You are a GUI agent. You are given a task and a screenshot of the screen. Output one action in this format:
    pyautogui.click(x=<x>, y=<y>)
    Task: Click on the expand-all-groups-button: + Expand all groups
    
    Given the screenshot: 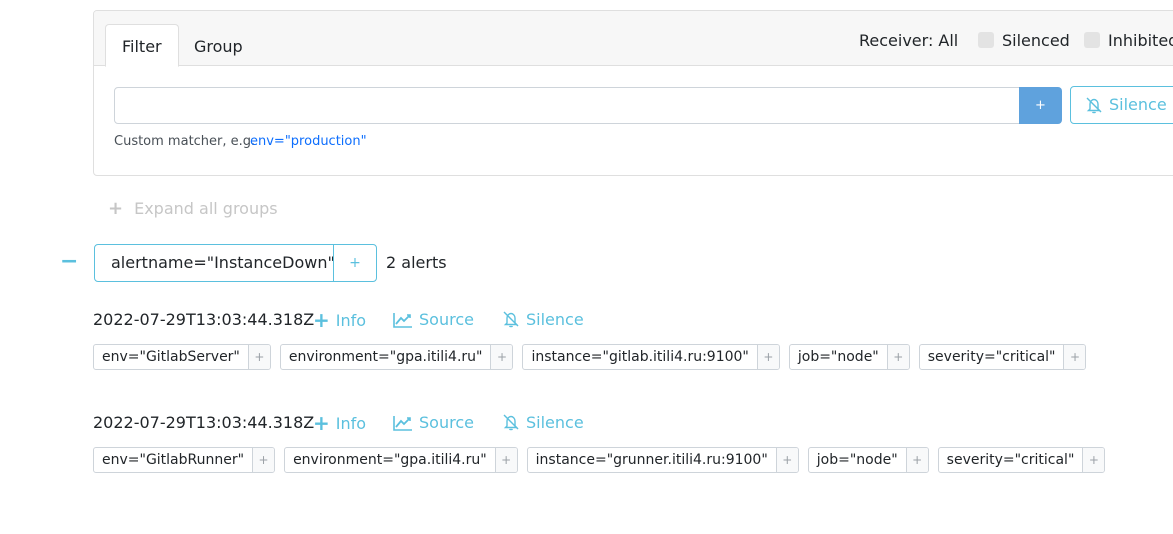 What is the action you would take?
    pyautogui.click(x=193, y=209)
    